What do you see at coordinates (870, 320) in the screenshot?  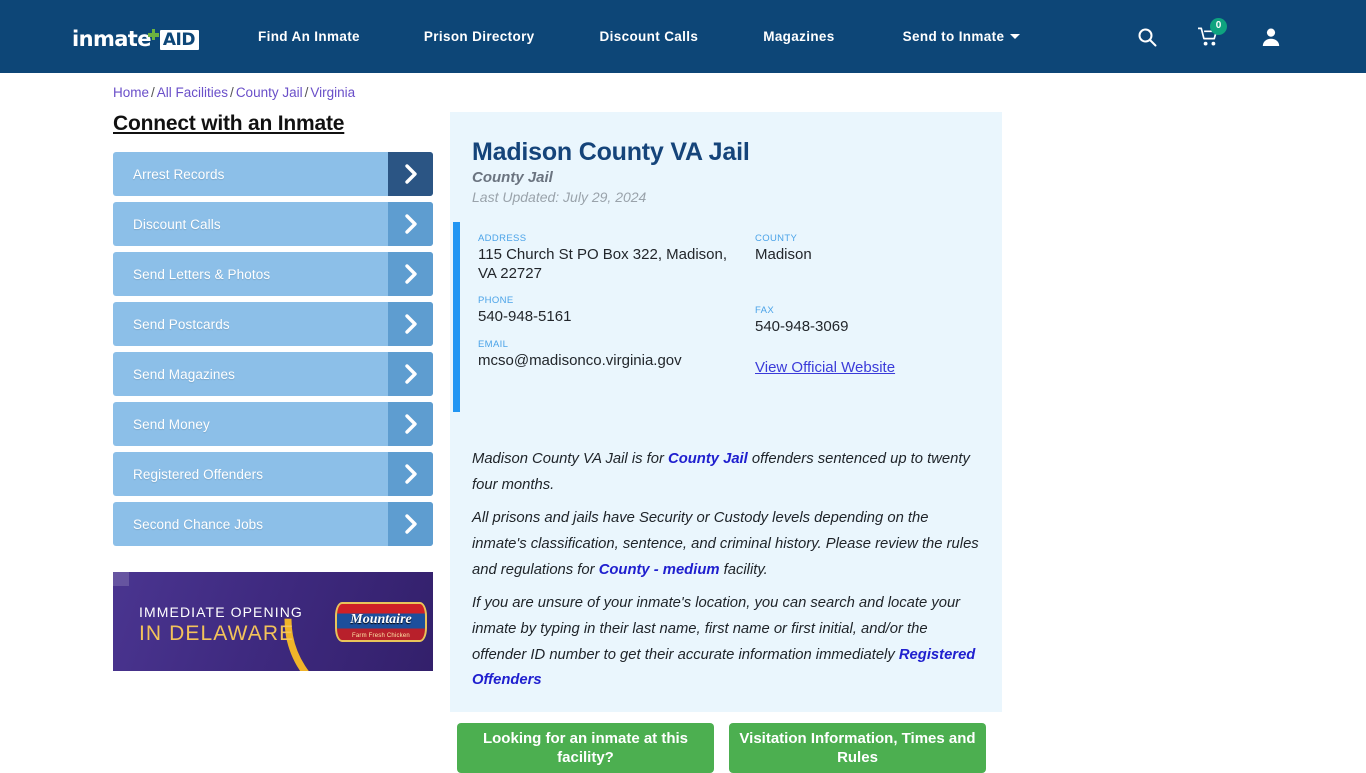 I see `contact-field-fax: FAX 540-948-3069` at bounding box center [870, 320].